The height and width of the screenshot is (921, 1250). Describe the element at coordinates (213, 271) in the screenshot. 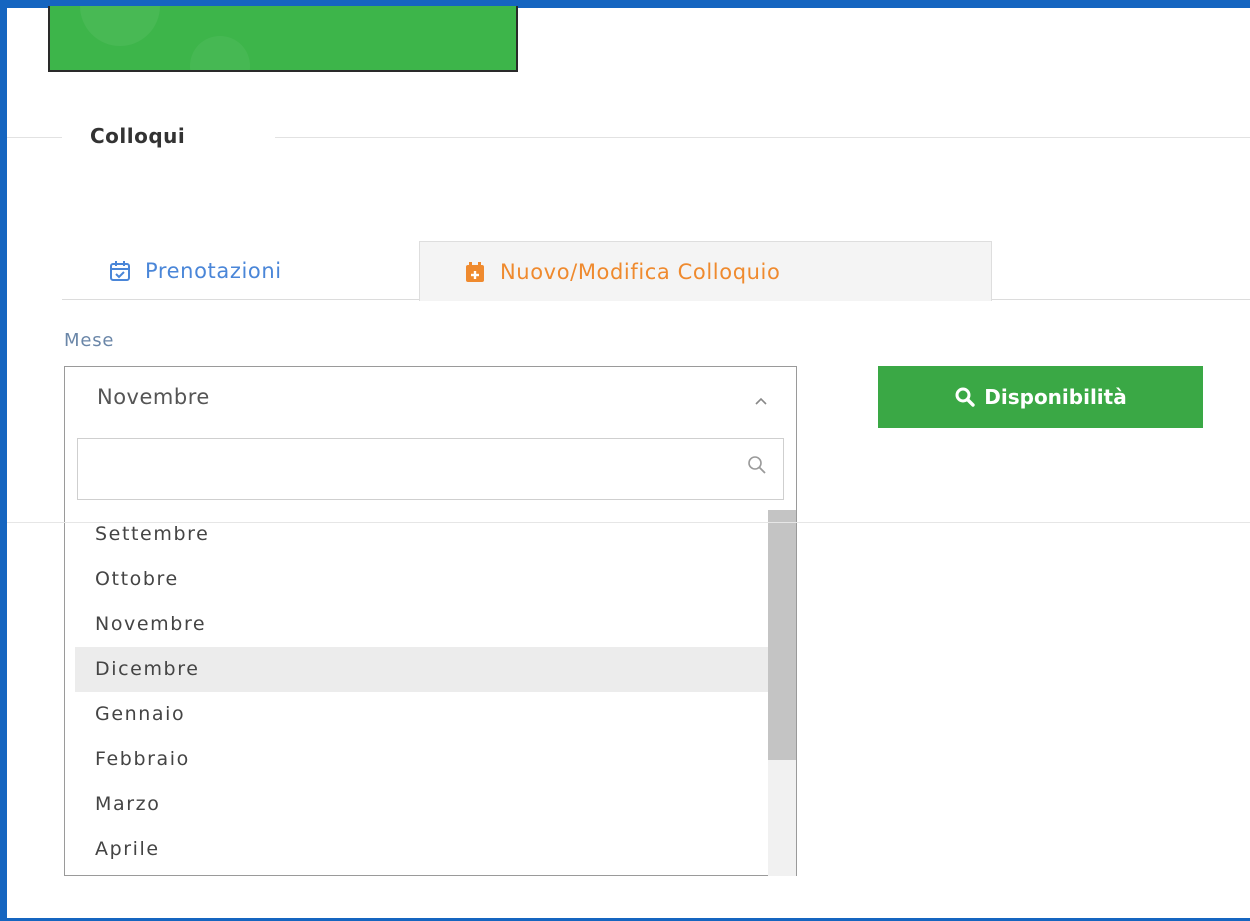

I see `tab-label: Prenotazioni` at that location.